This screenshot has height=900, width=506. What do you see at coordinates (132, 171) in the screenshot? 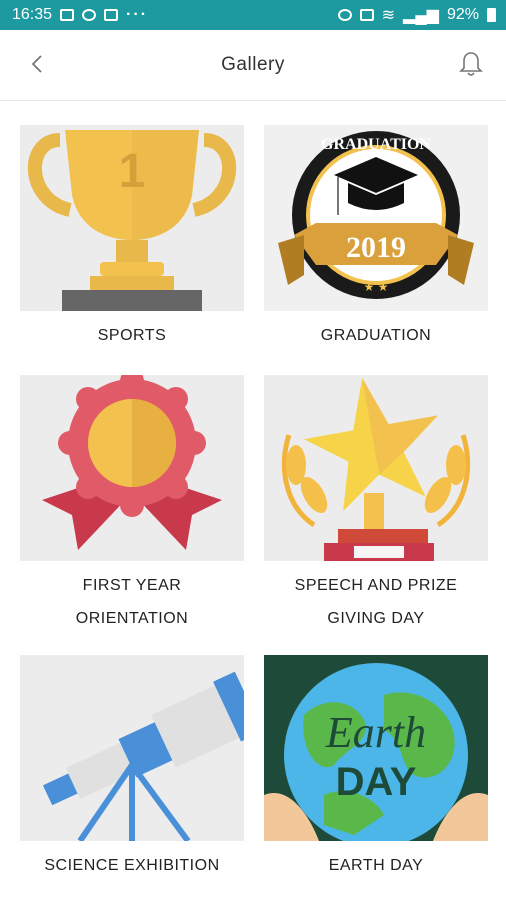
I see `svg-text: 1` at bounding box center [132, 171].